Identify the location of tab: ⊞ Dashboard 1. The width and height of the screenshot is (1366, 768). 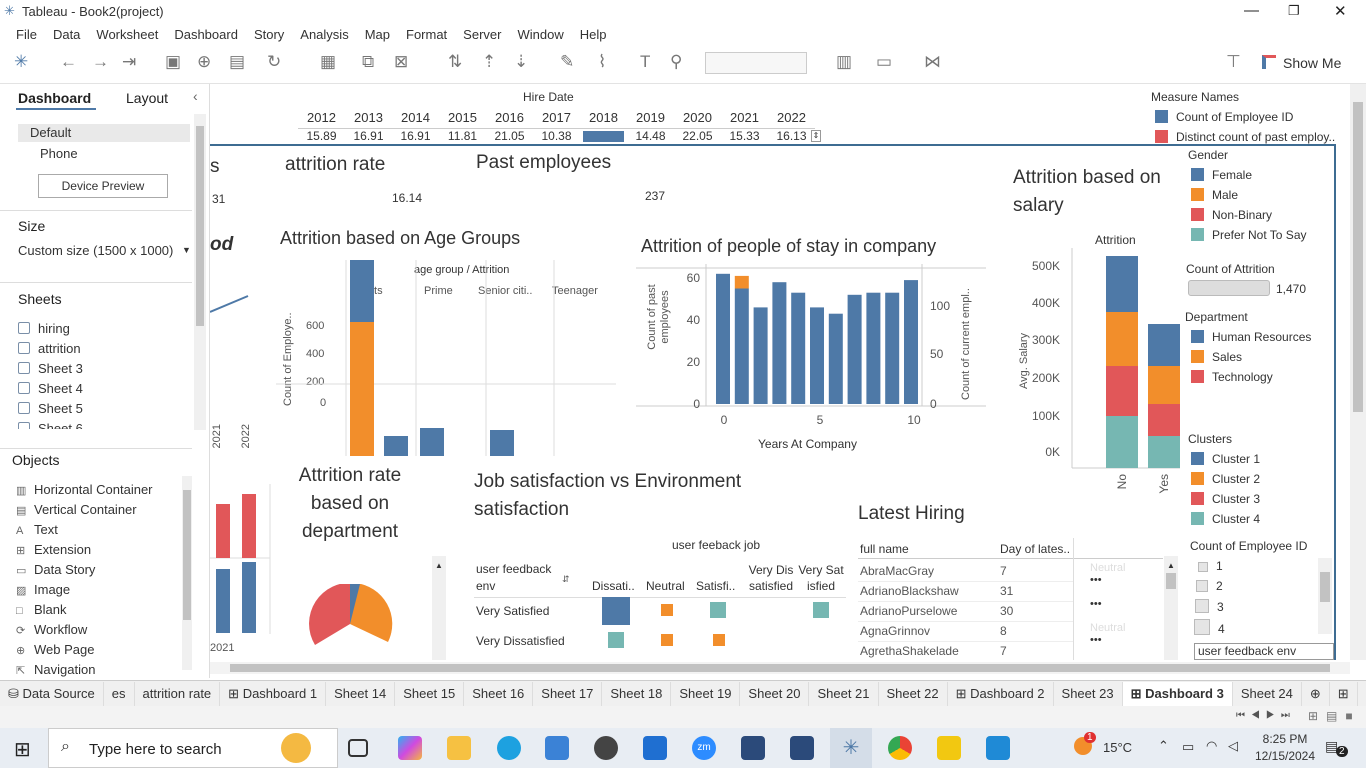
(273, 693).